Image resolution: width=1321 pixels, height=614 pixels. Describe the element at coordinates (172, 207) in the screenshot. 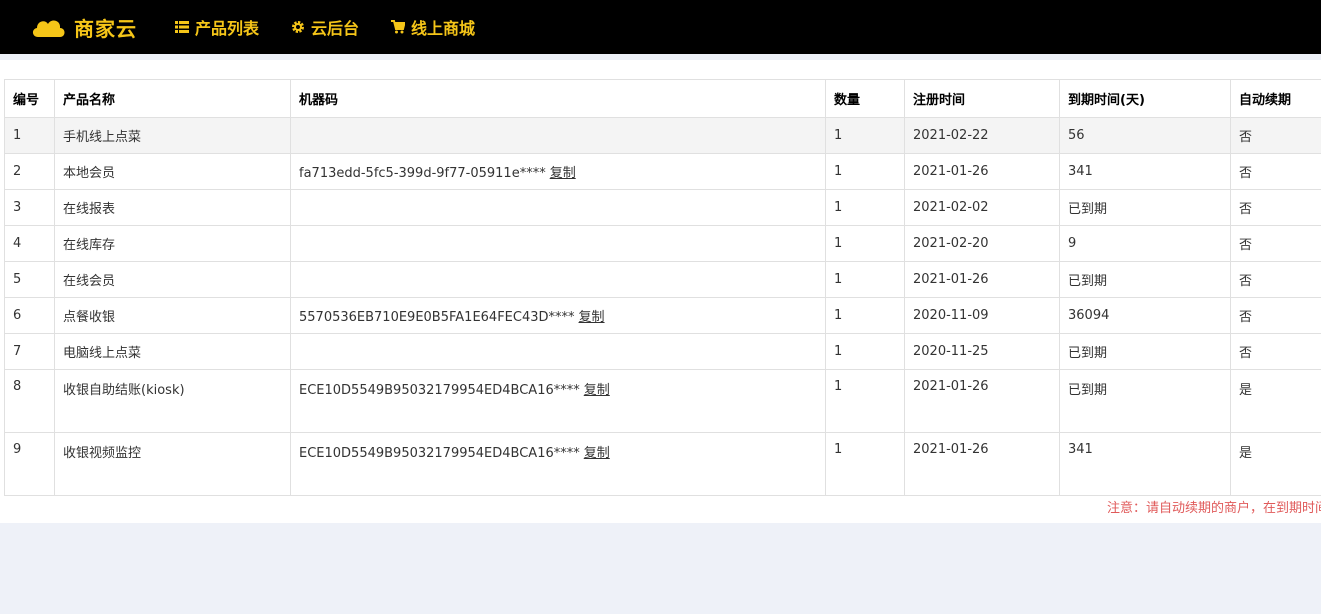

I see `cell-product-name: 在线报表` at that location.